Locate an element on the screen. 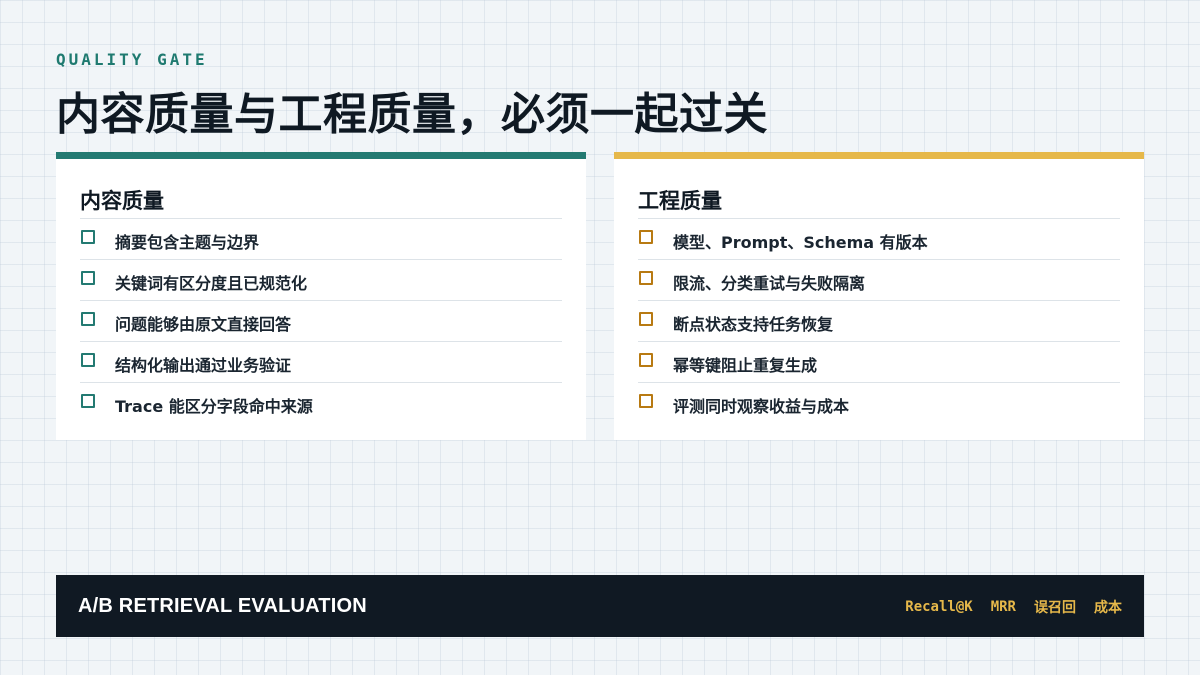 This screenshot has width=1200, height=675. checklist-item: 摘要包含主题与边界 is located at coordinates (321, 238).